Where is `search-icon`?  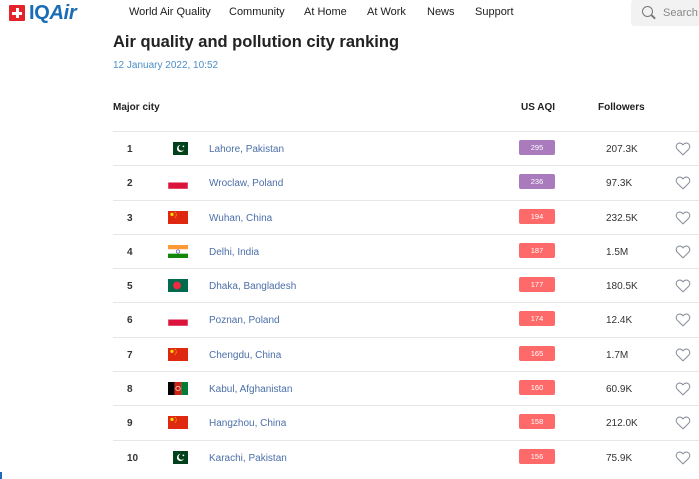
search-icon is located at coordinates (647, 11).